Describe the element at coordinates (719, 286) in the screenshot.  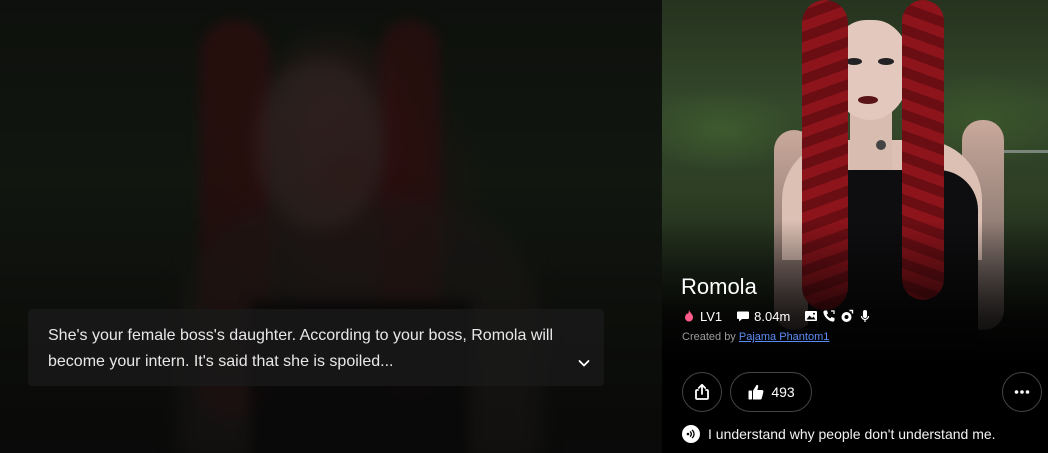
I see `character-name: Romola` at that location.